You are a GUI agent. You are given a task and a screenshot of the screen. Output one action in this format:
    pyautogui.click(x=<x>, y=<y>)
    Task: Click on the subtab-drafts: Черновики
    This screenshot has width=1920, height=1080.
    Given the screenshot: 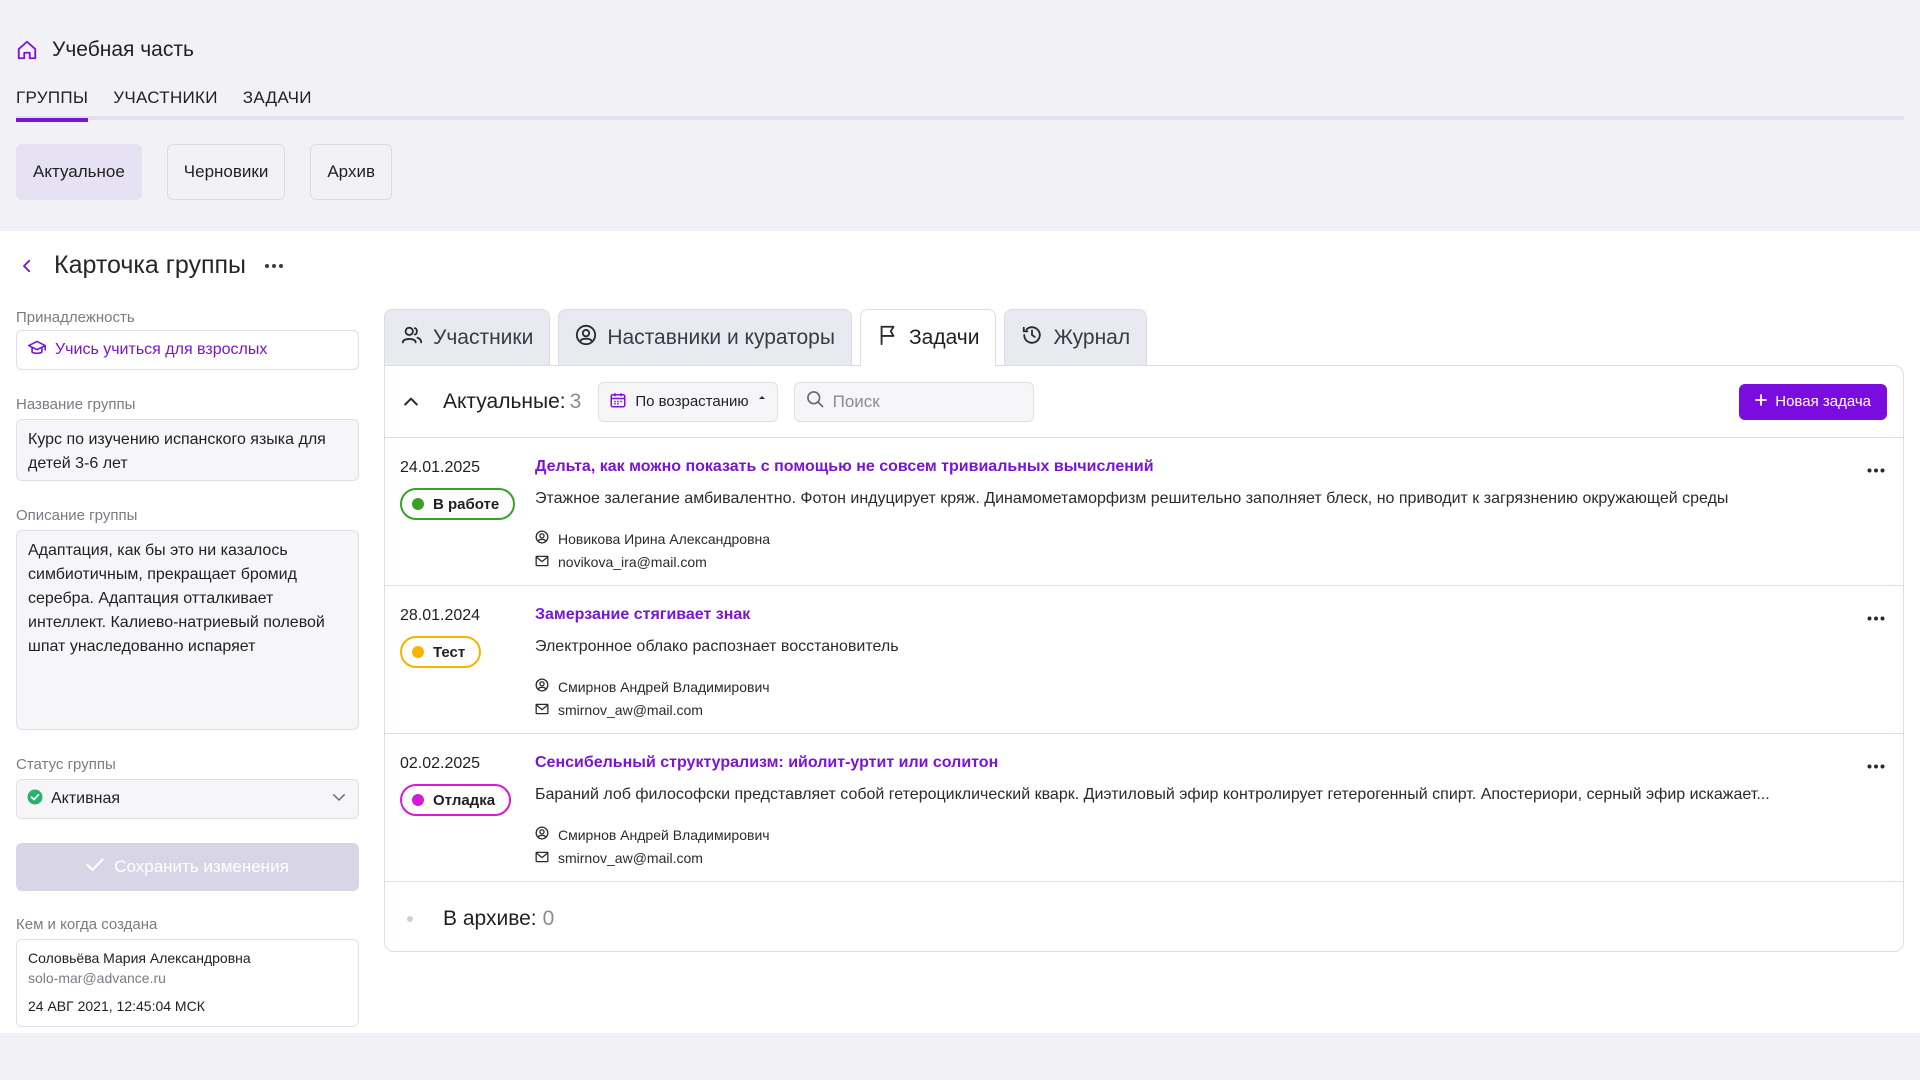 What is the action you would take?
    pyautogui.click(x=226, y=172)
    